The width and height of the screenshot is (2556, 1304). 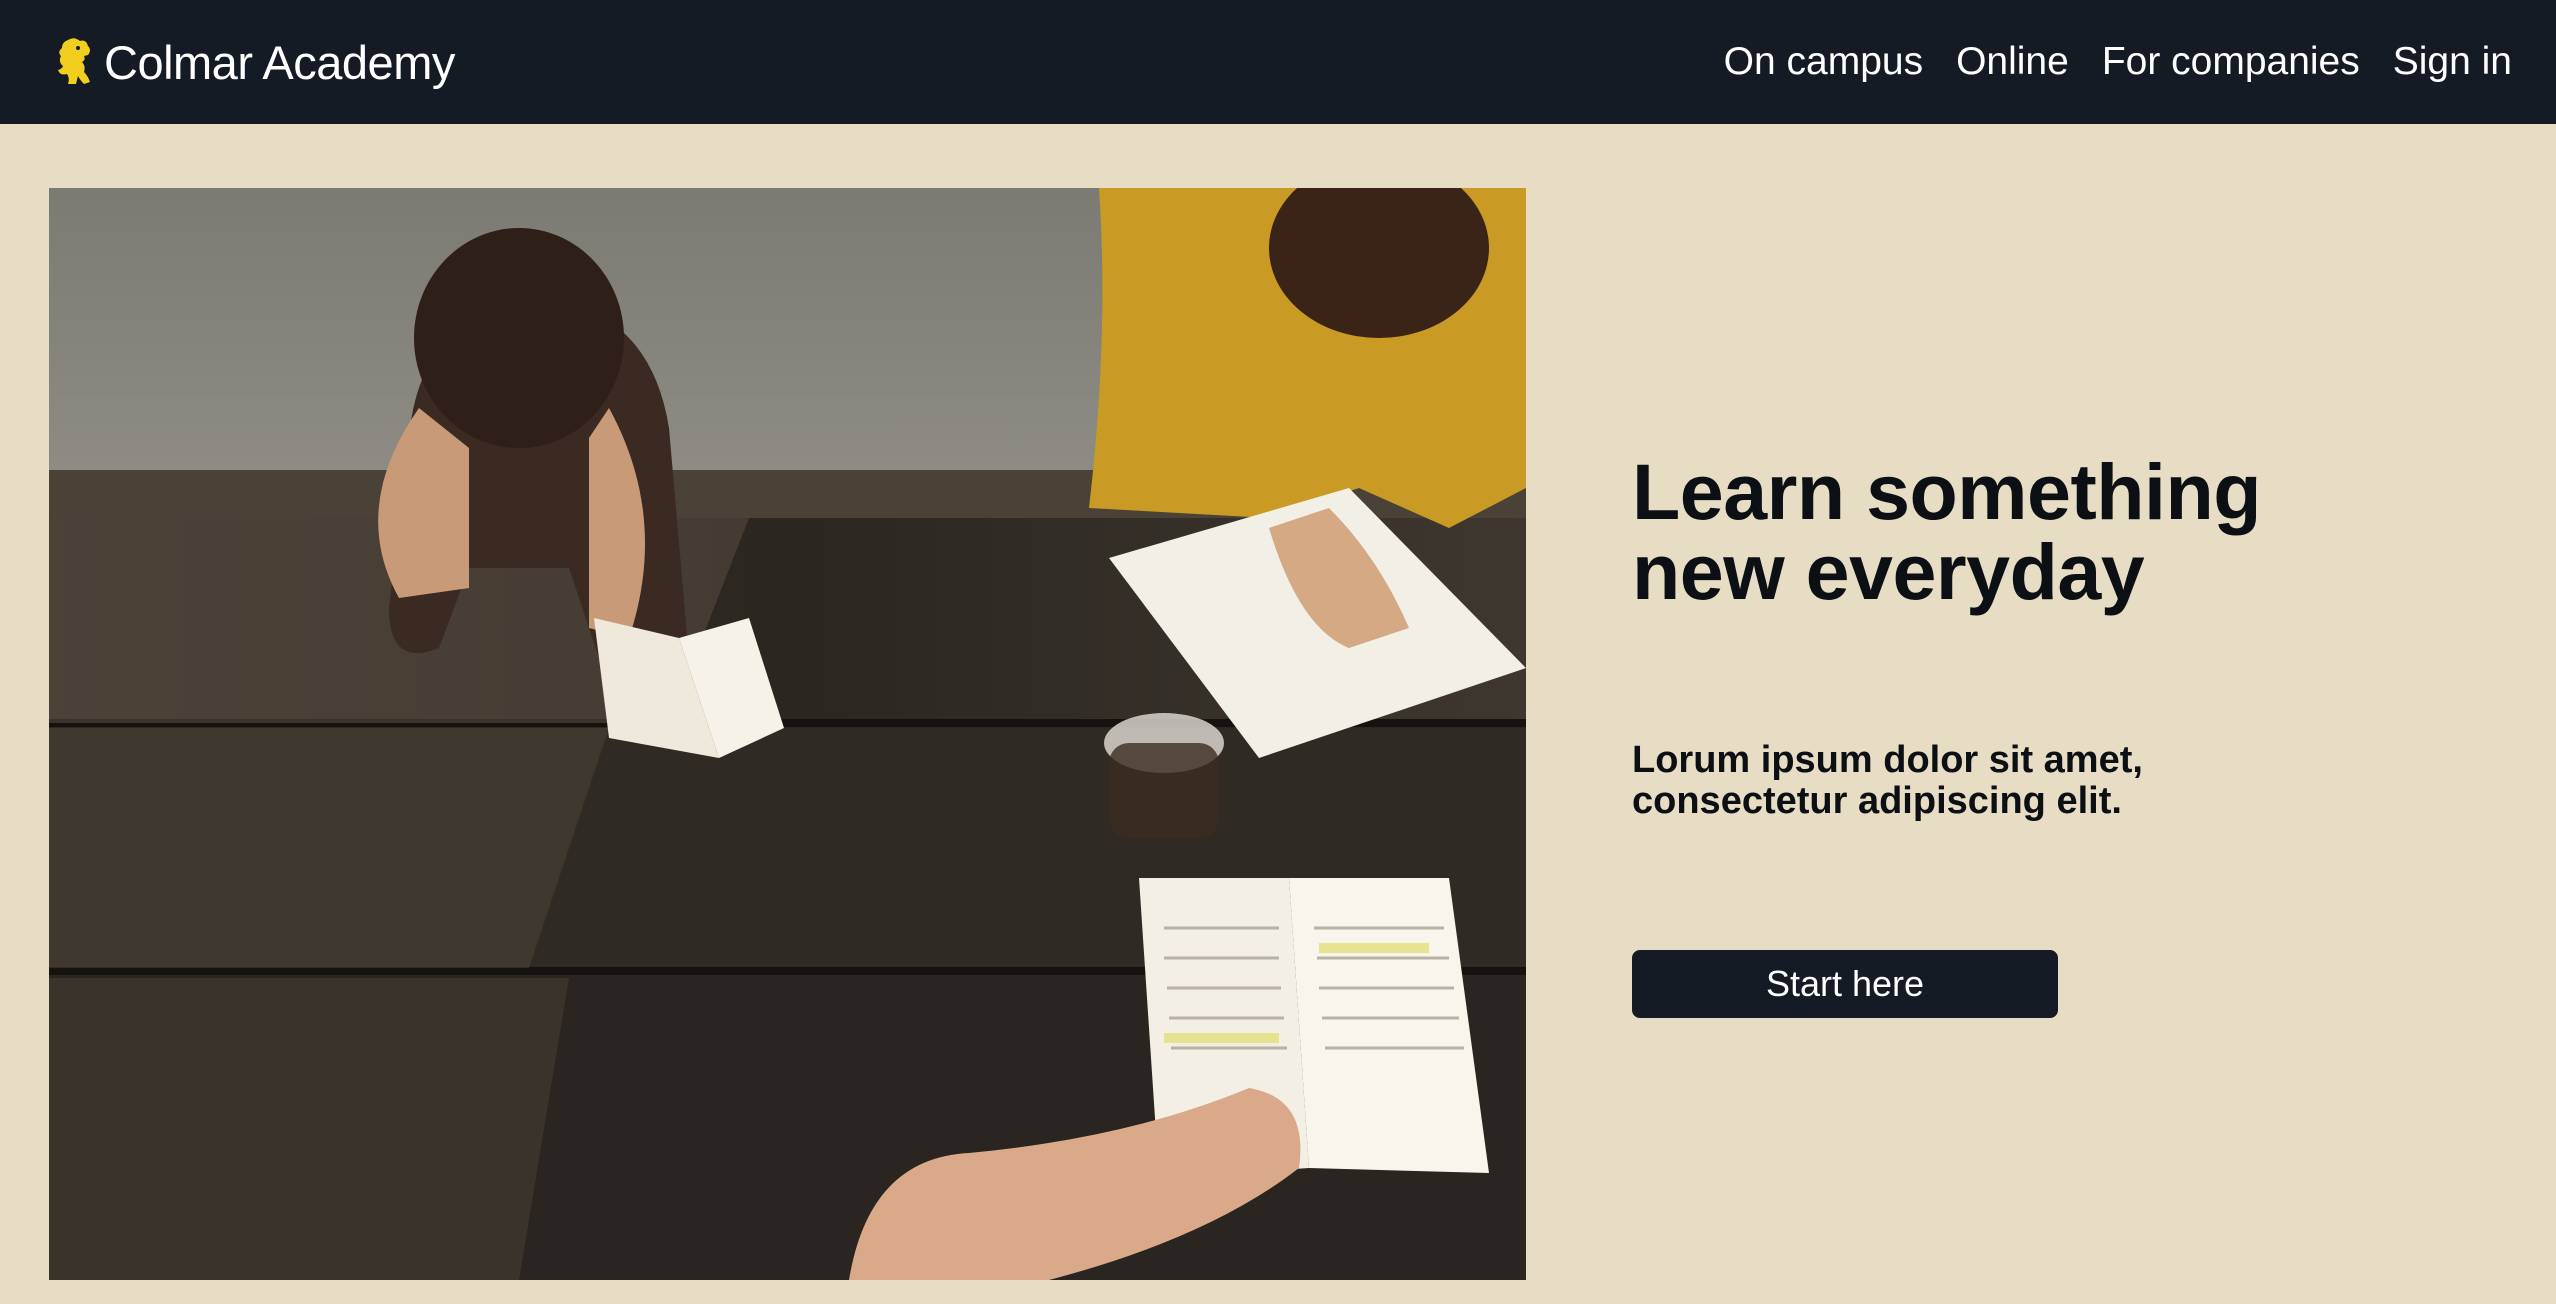 What do you see at coordinates (279, 62) in the screenshot?
I see `brand-name: Colmar Academy` at bounding box center [279, 62].